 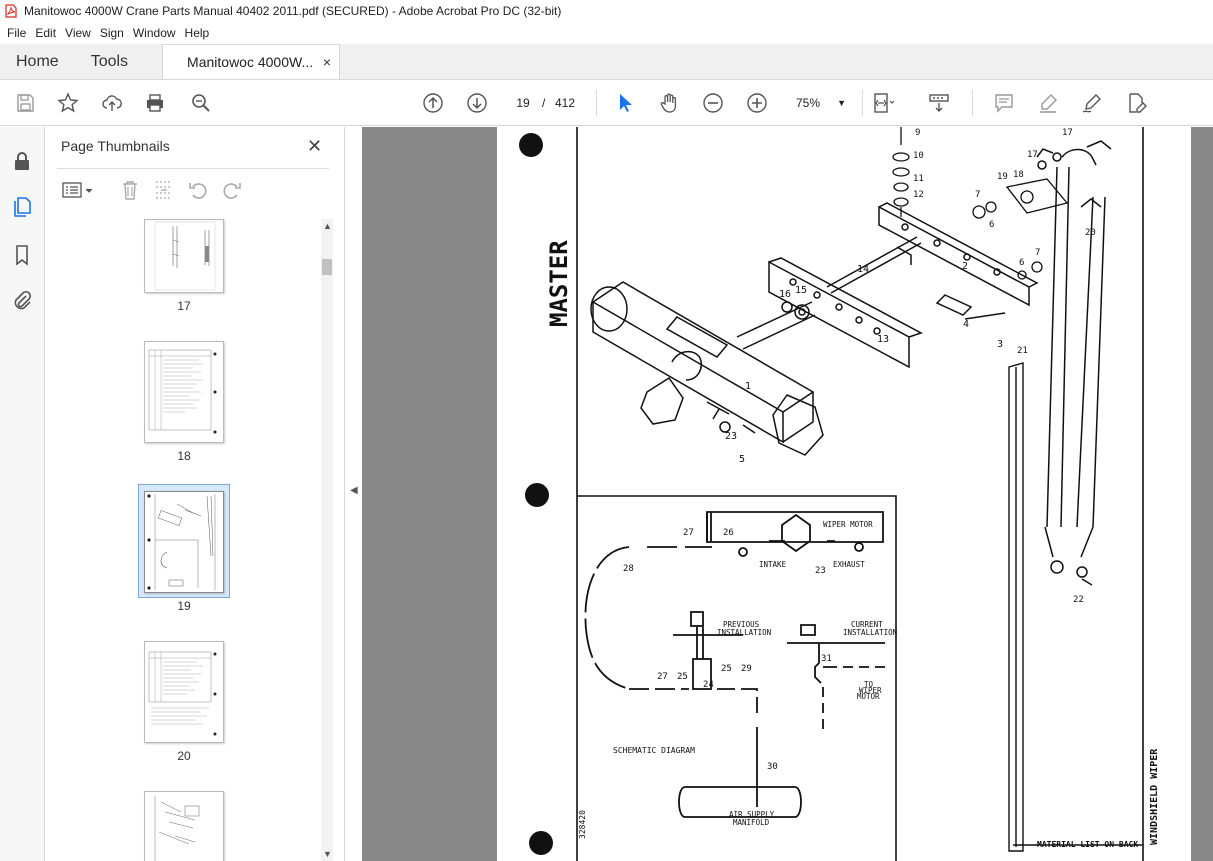 I want to click on menu-sign: Sign, so click(x=112, y=33).